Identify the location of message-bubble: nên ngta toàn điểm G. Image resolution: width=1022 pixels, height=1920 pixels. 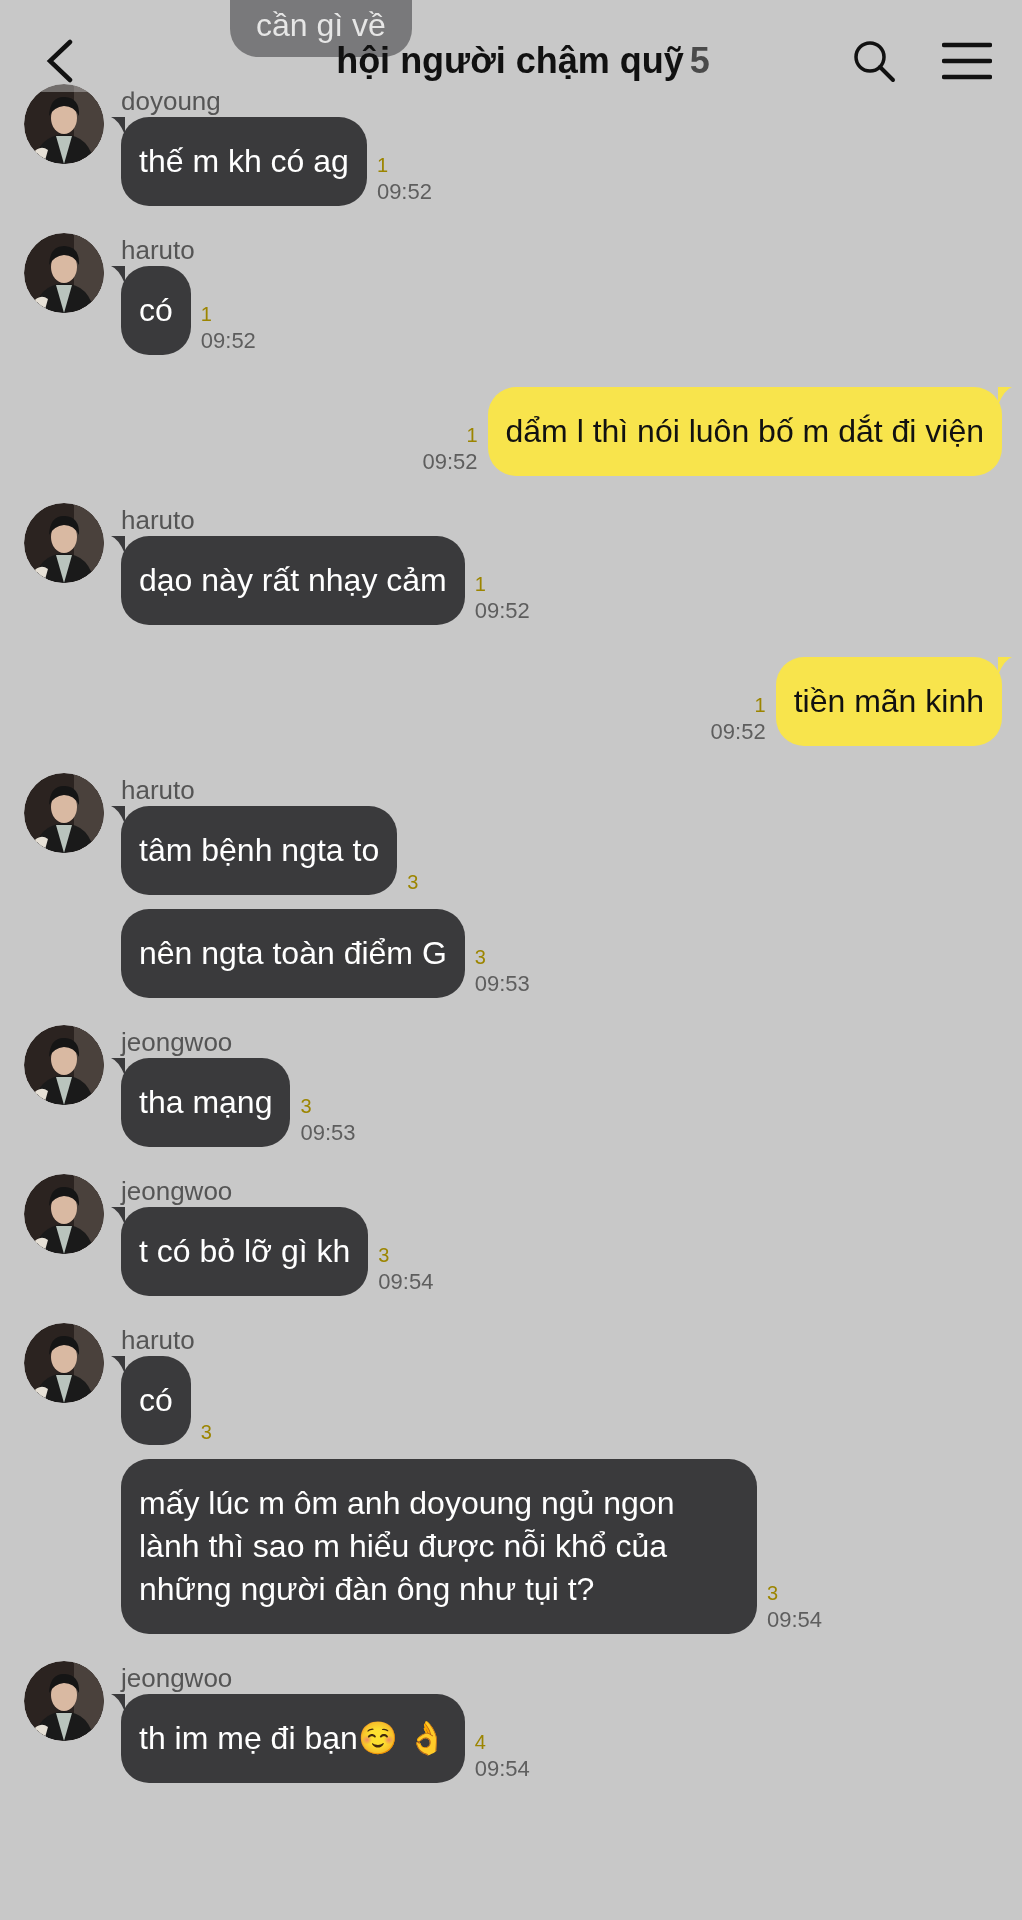
(293, 953).